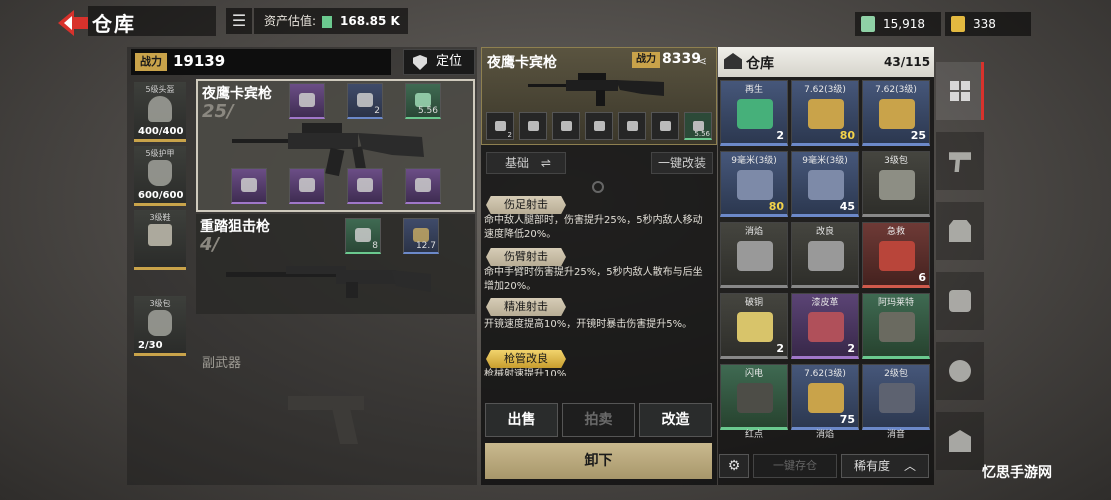 This screenshot has height=500, width=1111. I want to click on item-label: 9毫米(3级), so click(825, 161).